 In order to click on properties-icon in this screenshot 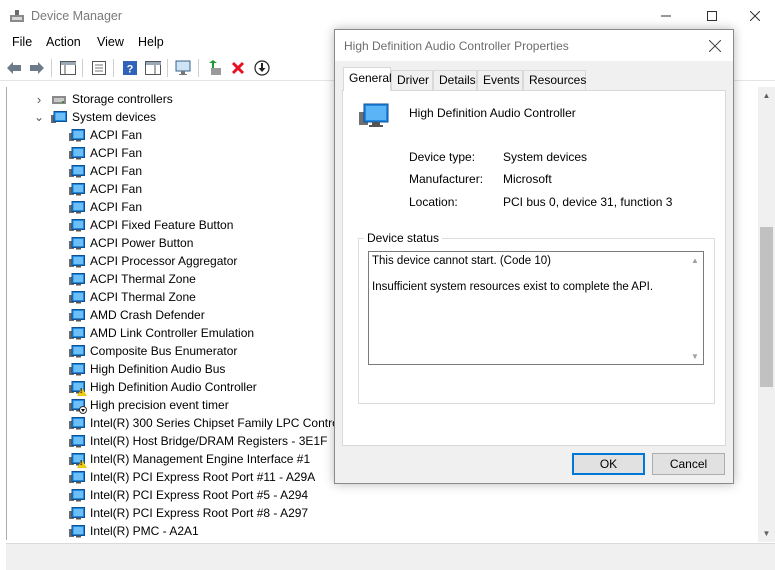, I will do `click(99, 68)`.